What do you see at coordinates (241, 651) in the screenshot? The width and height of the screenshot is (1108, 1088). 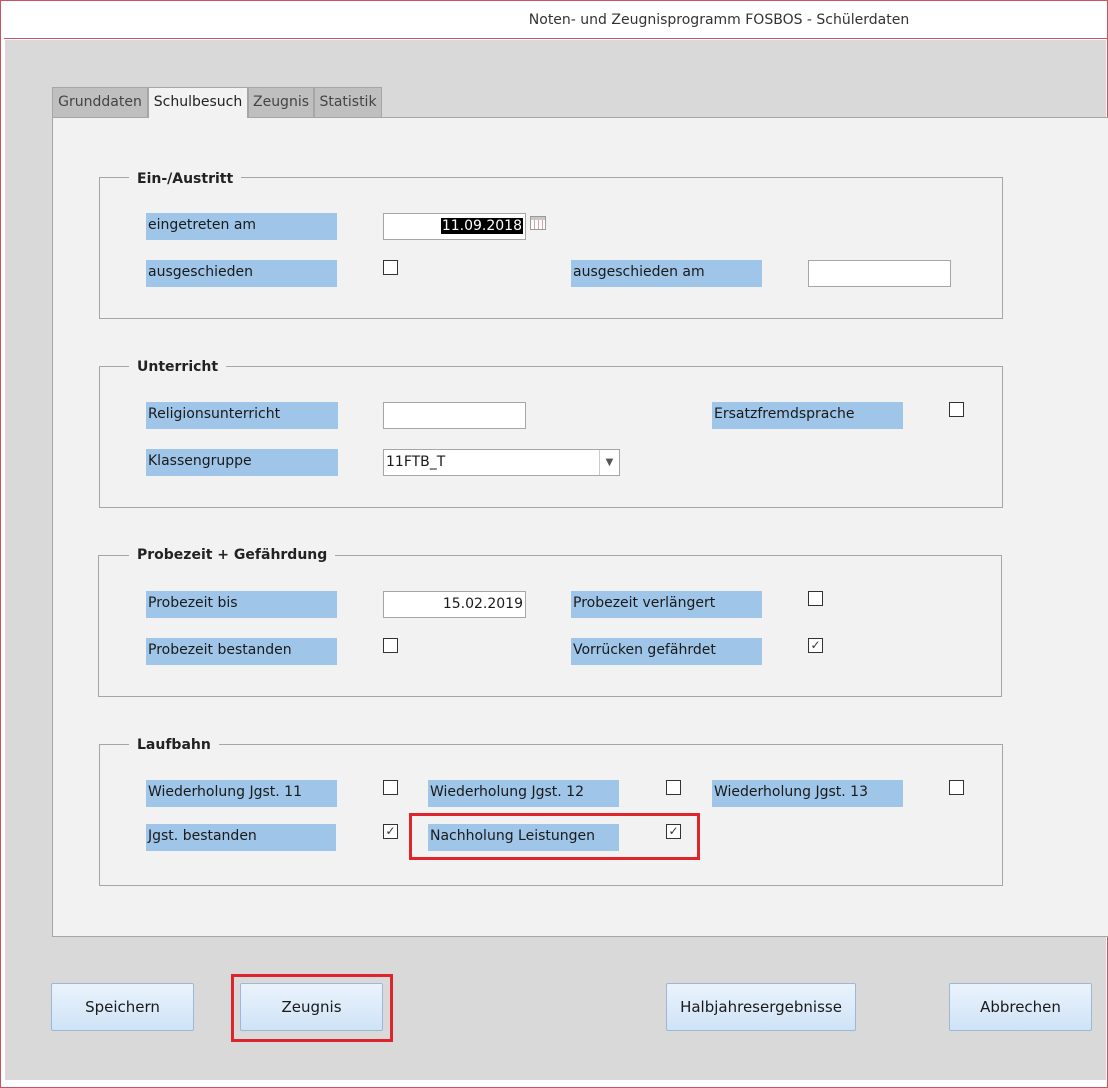 I see `label-probezeit-bestanden: Probezeit bestanden` at bounding box center [241, 651].